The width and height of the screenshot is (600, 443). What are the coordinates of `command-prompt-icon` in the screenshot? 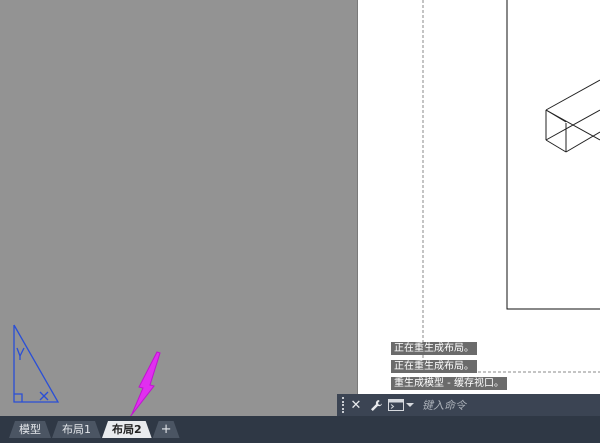 It's located at (396, 405).